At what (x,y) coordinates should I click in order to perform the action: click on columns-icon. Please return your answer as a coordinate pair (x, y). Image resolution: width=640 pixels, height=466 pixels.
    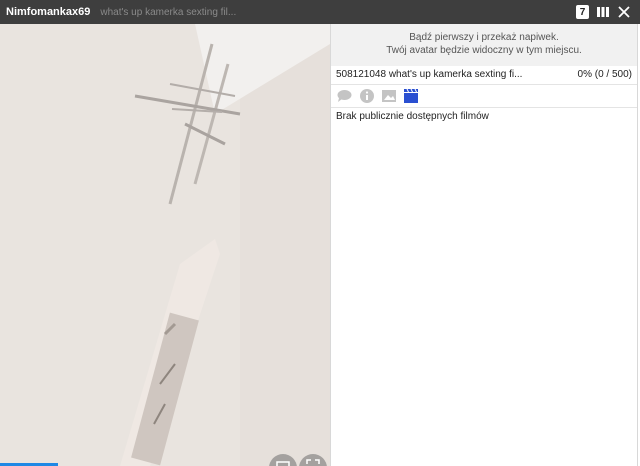
    Looking at the image, I should click on (603, 12).